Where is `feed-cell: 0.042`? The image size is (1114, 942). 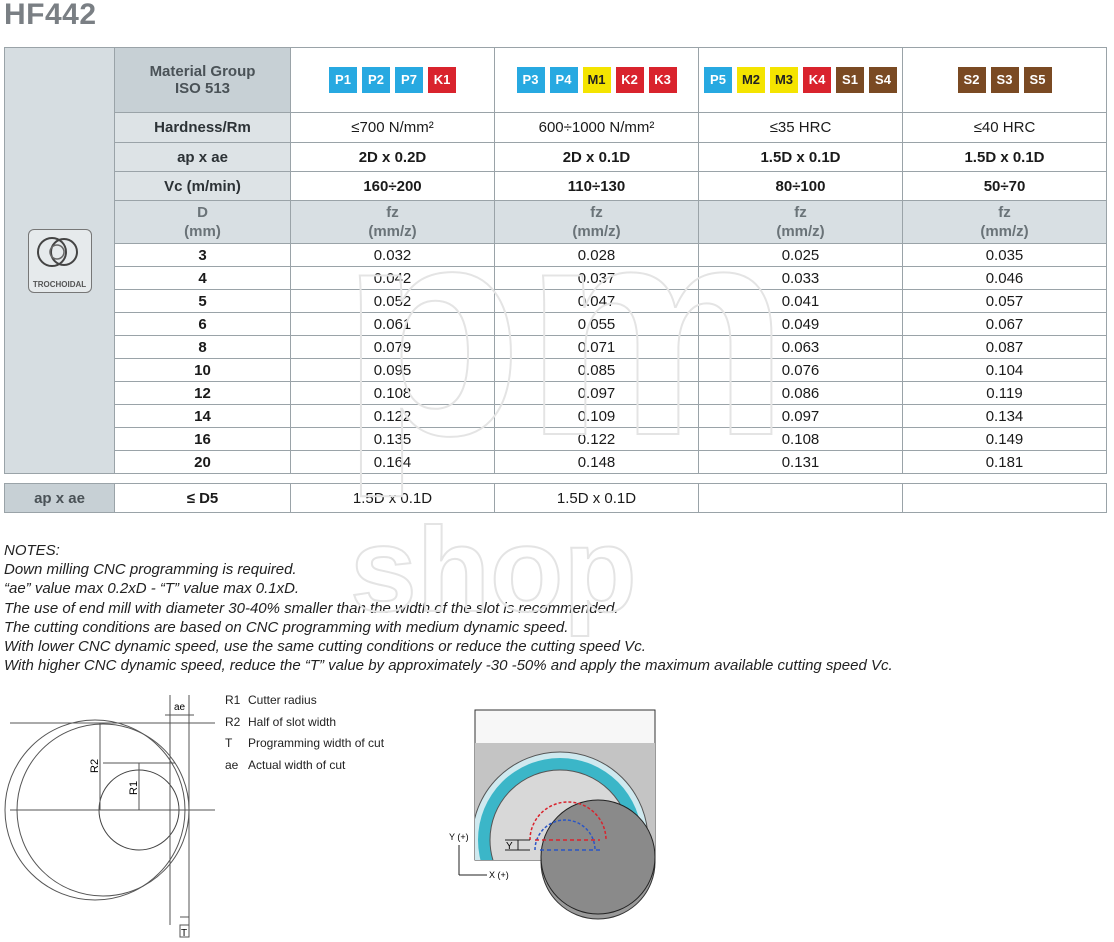 feed-cell: 0.042 is located at coordinates (392, 278).